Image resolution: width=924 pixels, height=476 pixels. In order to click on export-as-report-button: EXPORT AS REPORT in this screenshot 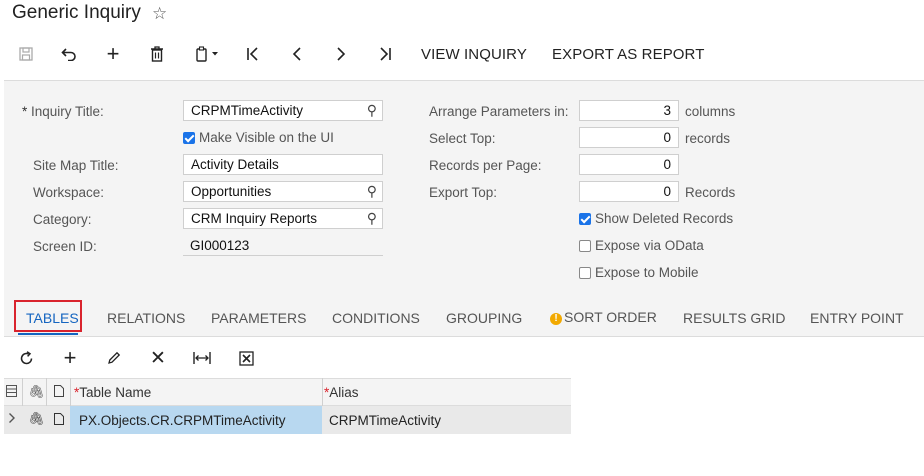, I will do `click(628, 54)`.